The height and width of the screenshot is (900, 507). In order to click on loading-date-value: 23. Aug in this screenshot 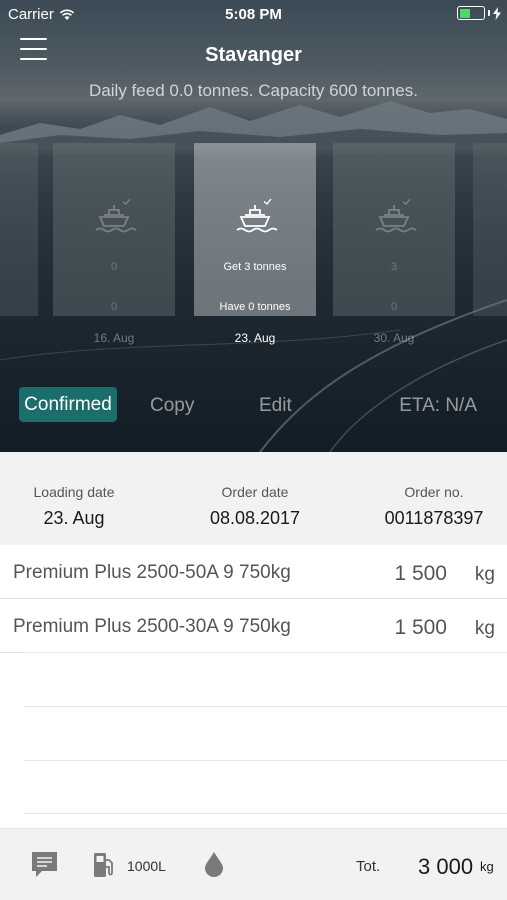, I will do `click(74, 518)`.